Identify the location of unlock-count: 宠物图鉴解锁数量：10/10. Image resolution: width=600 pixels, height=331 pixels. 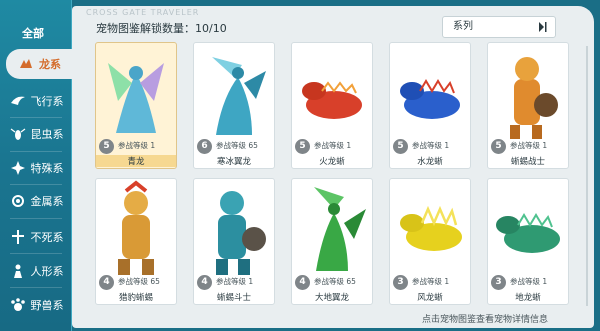
(161, 28).